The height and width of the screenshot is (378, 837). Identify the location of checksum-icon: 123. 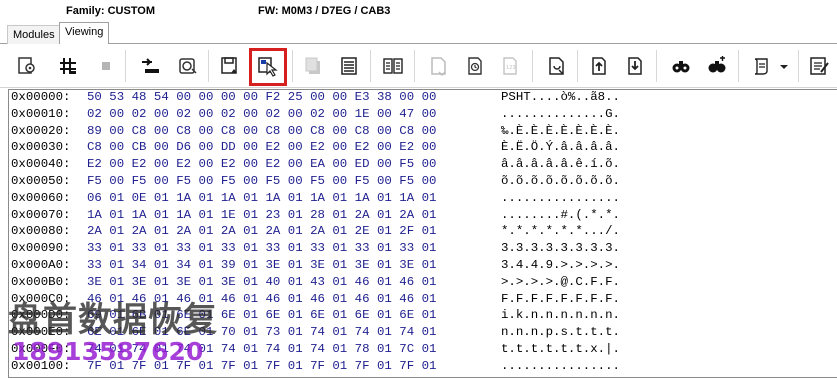
(510, 66).